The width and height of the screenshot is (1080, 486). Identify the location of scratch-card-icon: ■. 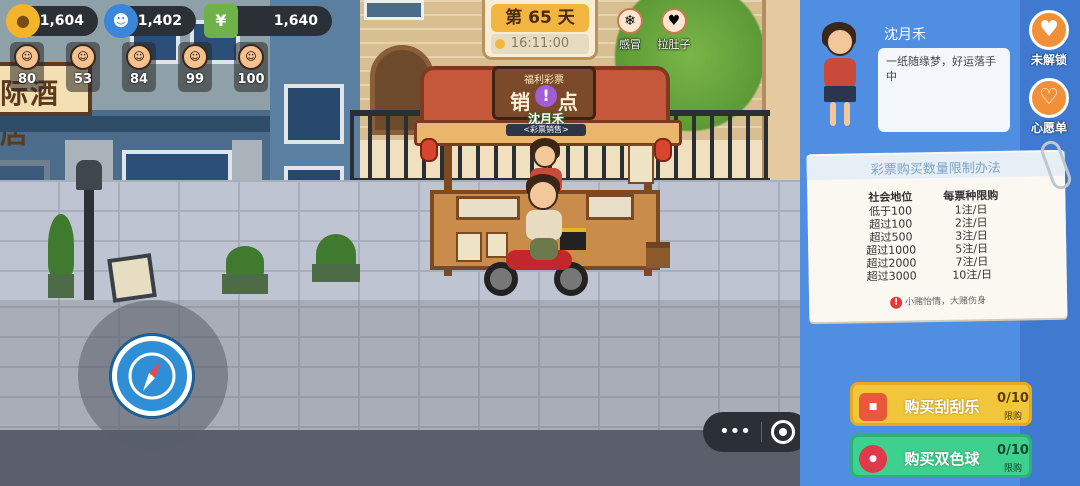
(873, 407).